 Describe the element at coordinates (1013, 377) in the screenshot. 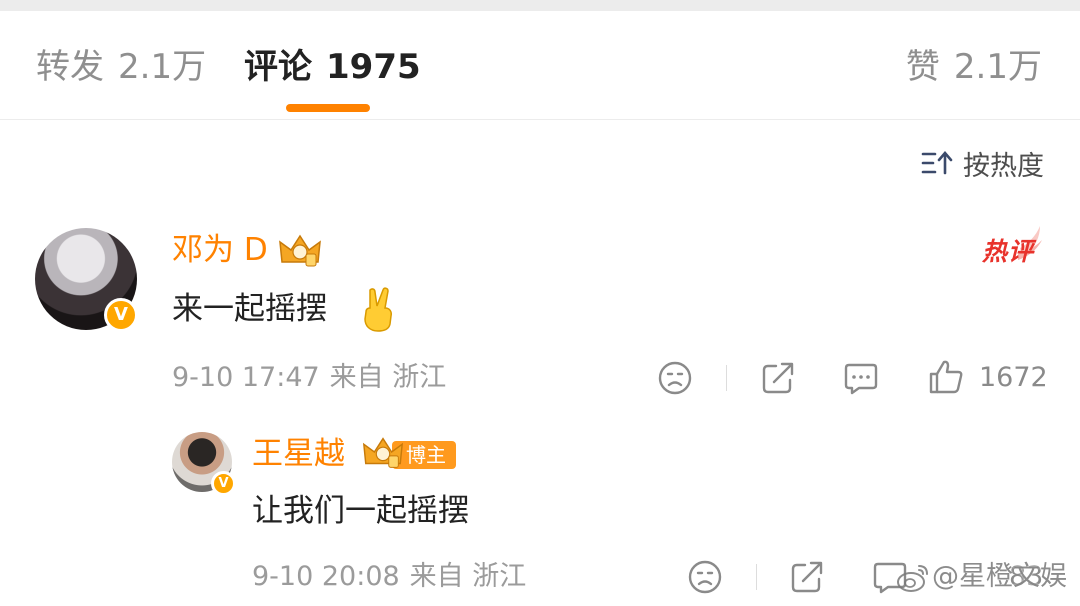

I see `like-count: 1672` at that location.